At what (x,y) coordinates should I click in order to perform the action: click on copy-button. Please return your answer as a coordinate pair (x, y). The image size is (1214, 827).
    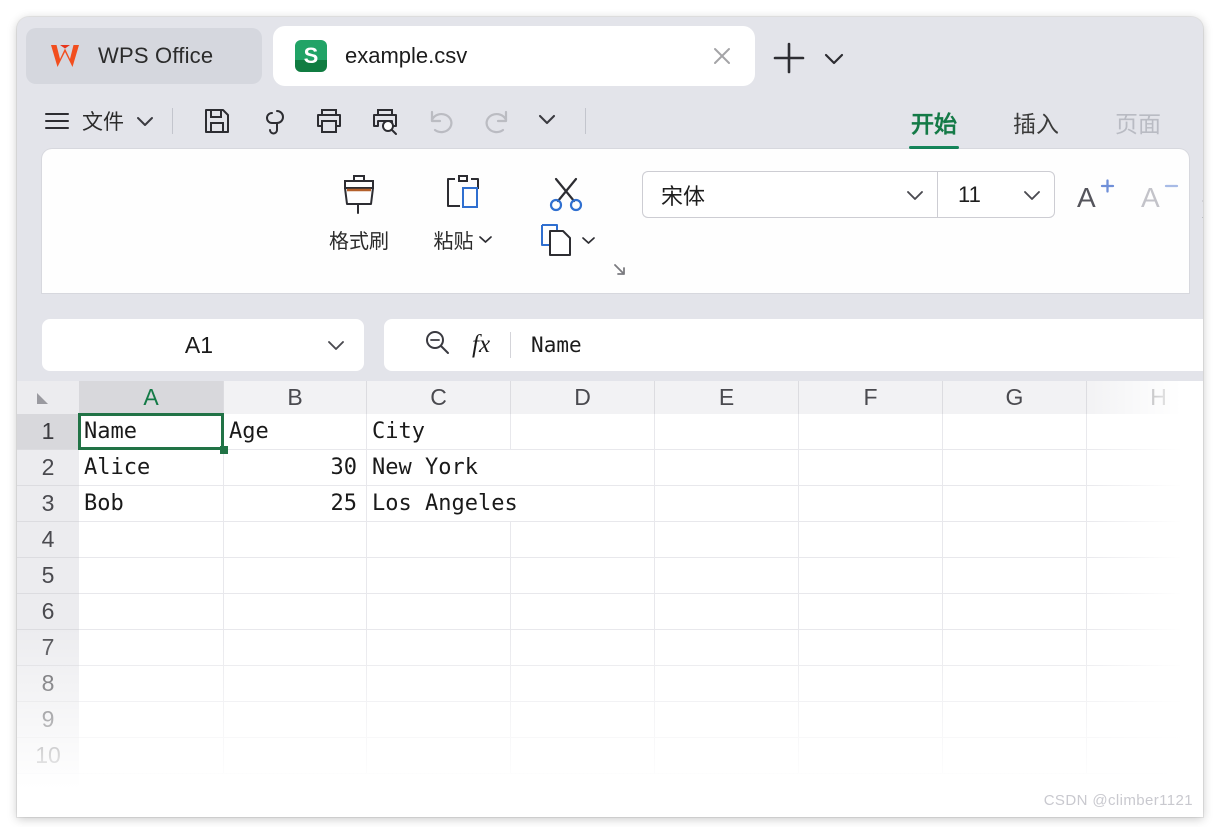
    Looking at the image, I should click on (566, 240).